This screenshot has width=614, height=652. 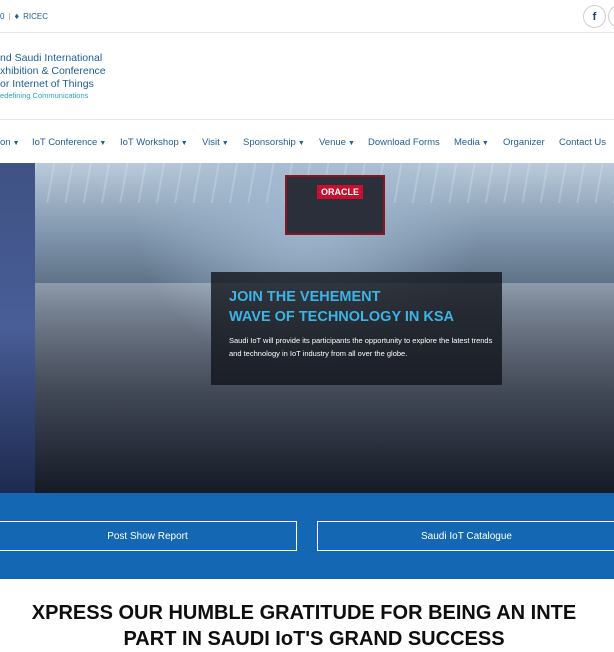 I want to click on location-pin-icon: ♦, so click(x=17, y=16).